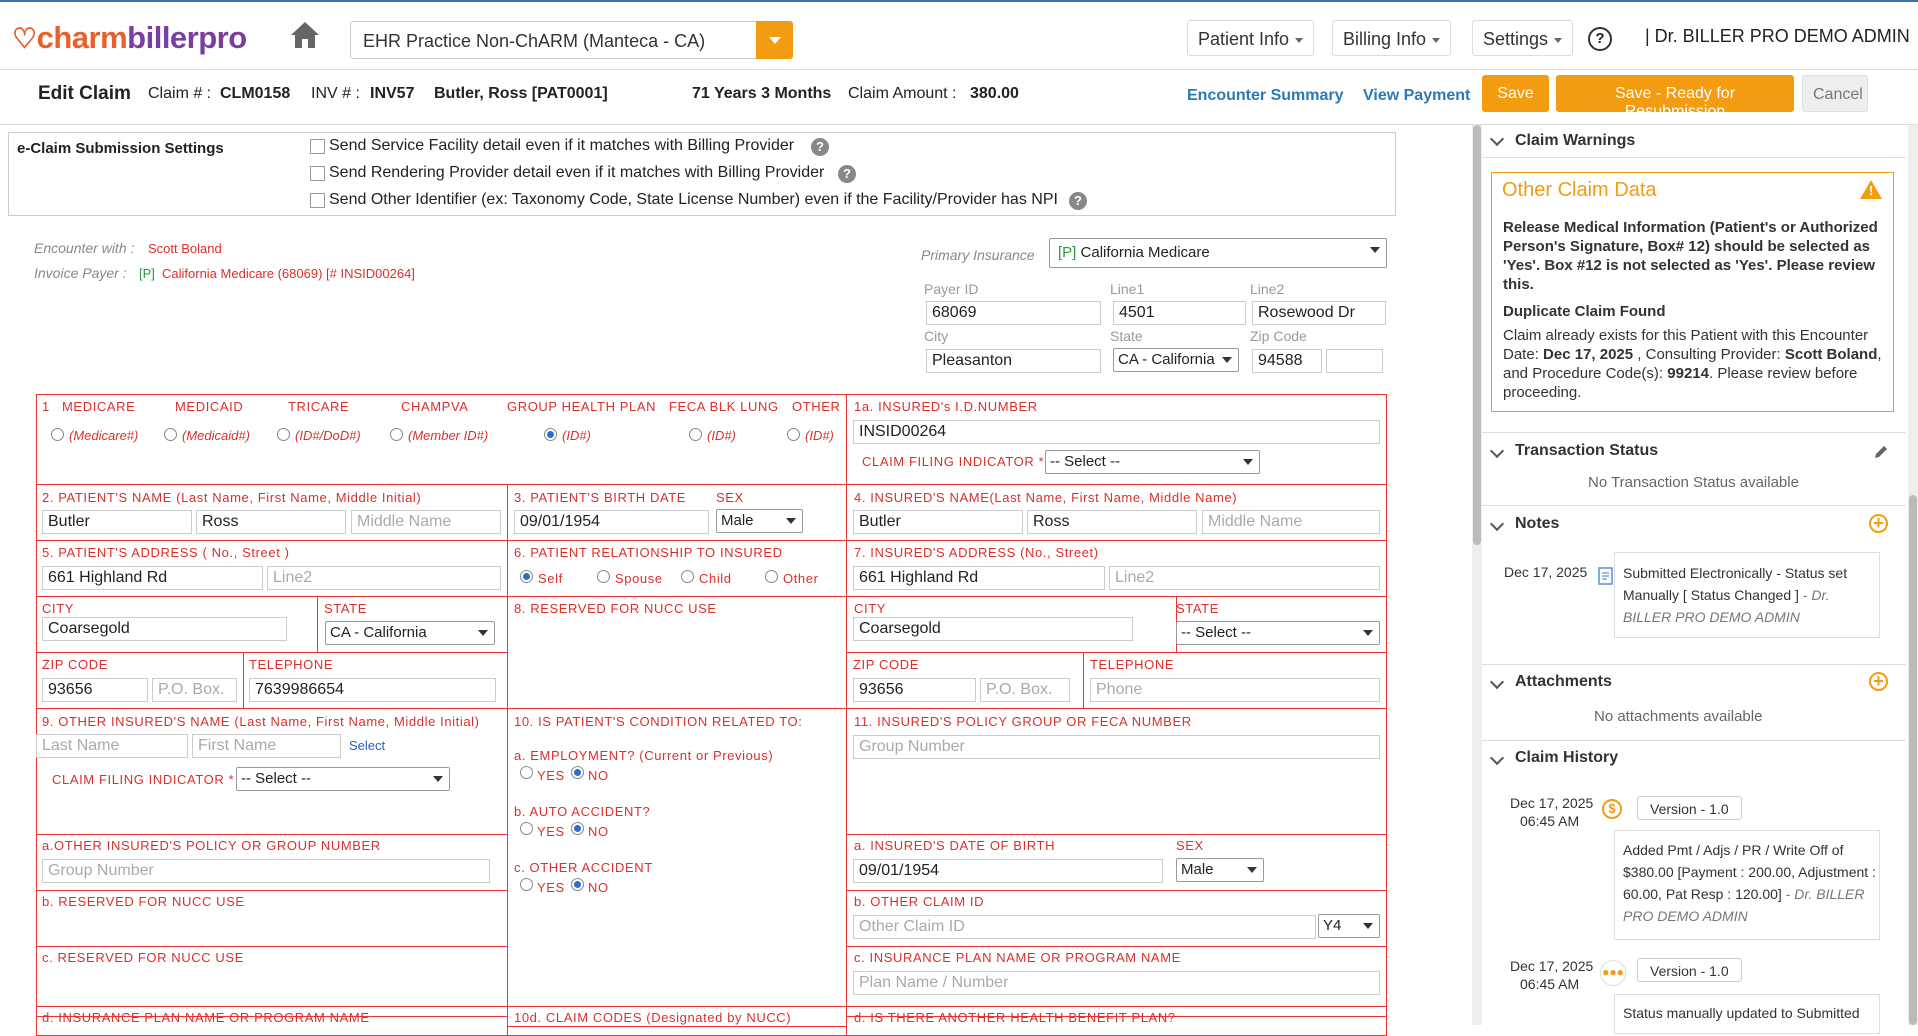 Image resolution: width=1918 pixels, height=1036 pixels. I want to click on patient-last-name: Butler, so click(117, 522).